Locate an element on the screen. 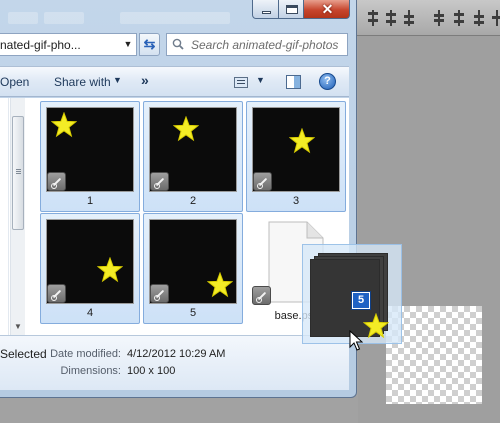  refresh-icon: ⇆ is located at coordinates (149, 44).